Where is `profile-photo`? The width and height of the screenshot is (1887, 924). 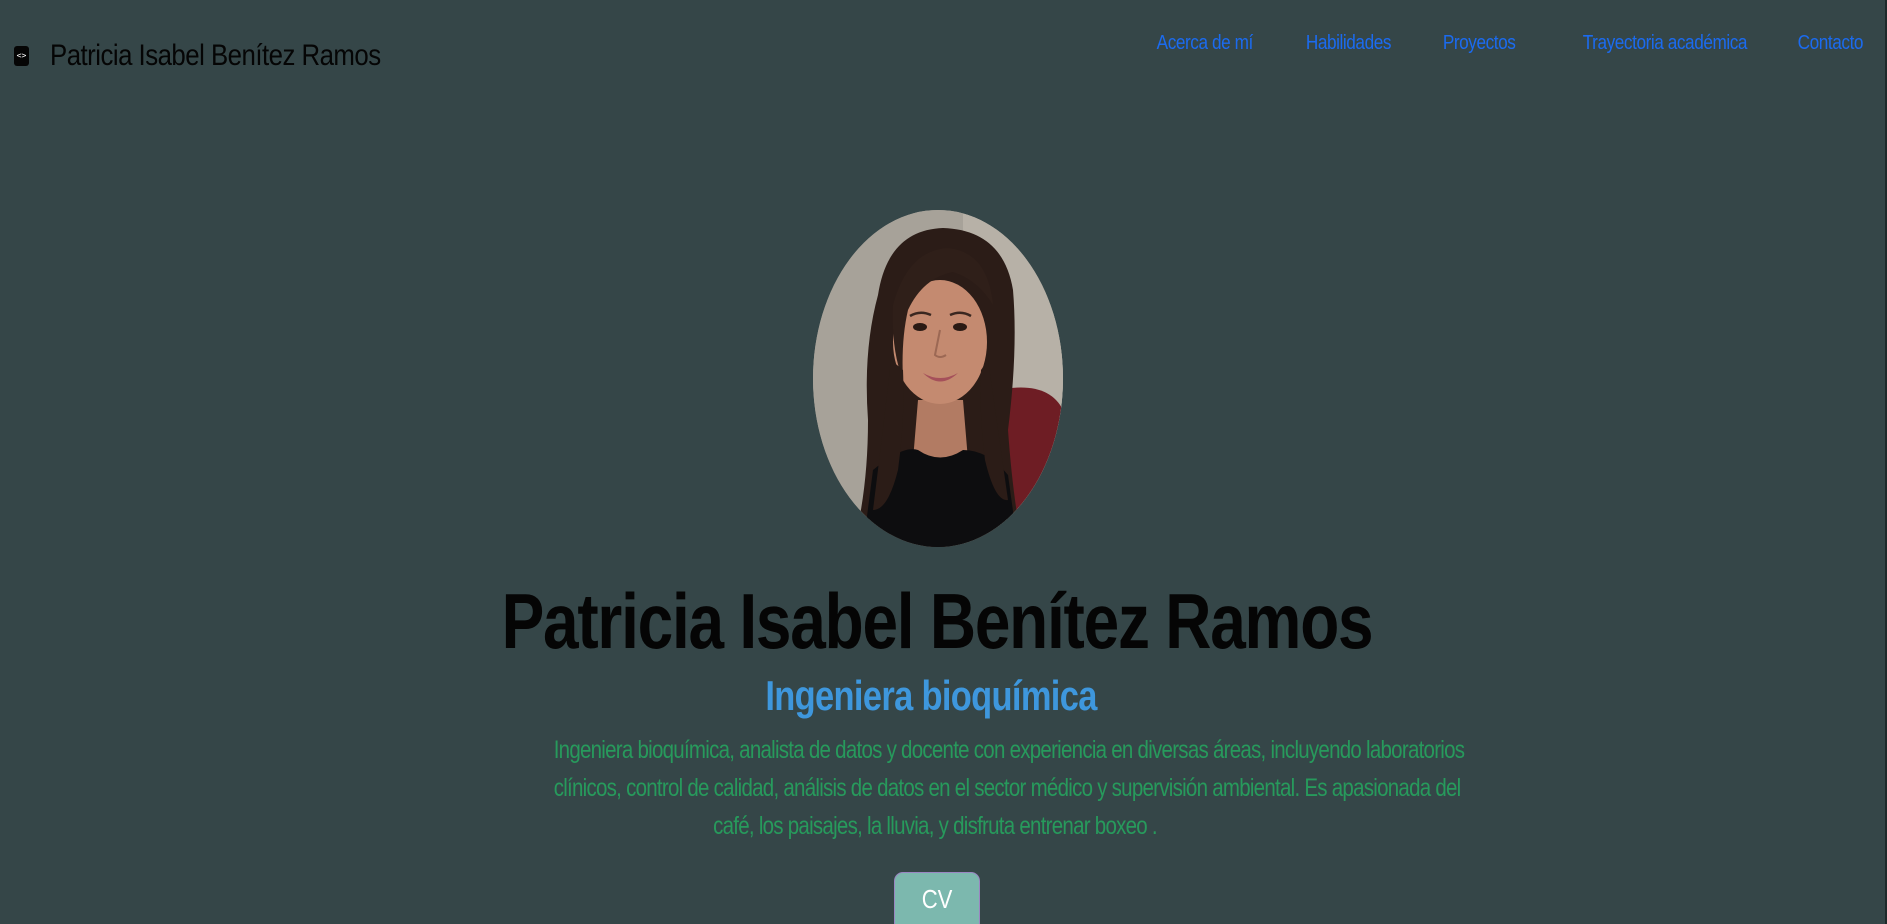 profile-photo is located at coordinates (938, 378).